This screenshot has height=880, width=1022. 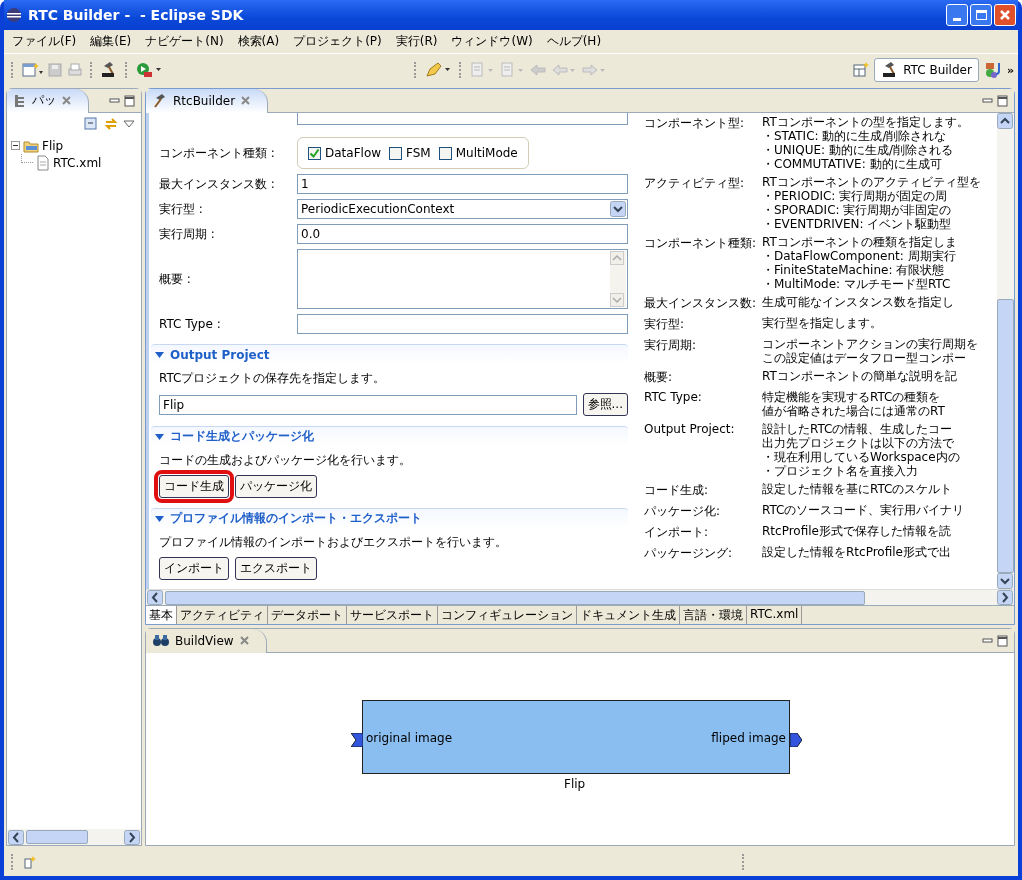 I want to click on input-field: 0.0, so click(x=462, y=234).